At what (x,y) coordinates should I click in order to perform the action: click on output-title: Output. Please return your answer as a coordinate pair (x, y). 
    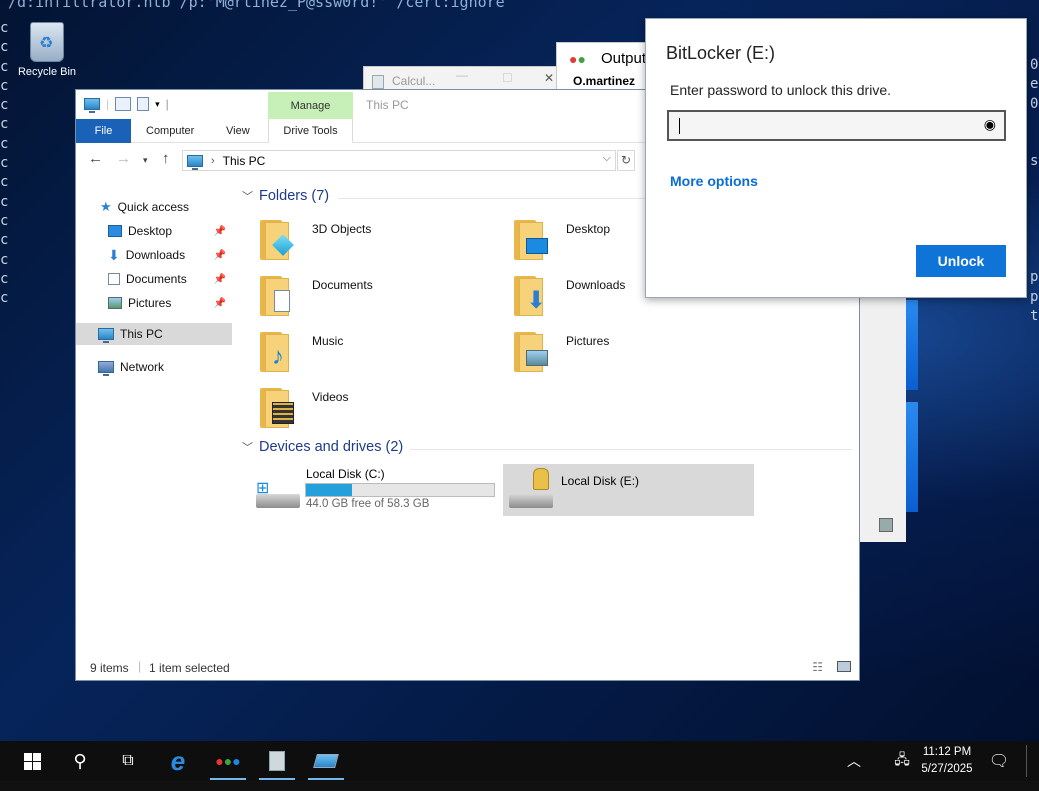
    Looking at the image, I should click on (624, 58).